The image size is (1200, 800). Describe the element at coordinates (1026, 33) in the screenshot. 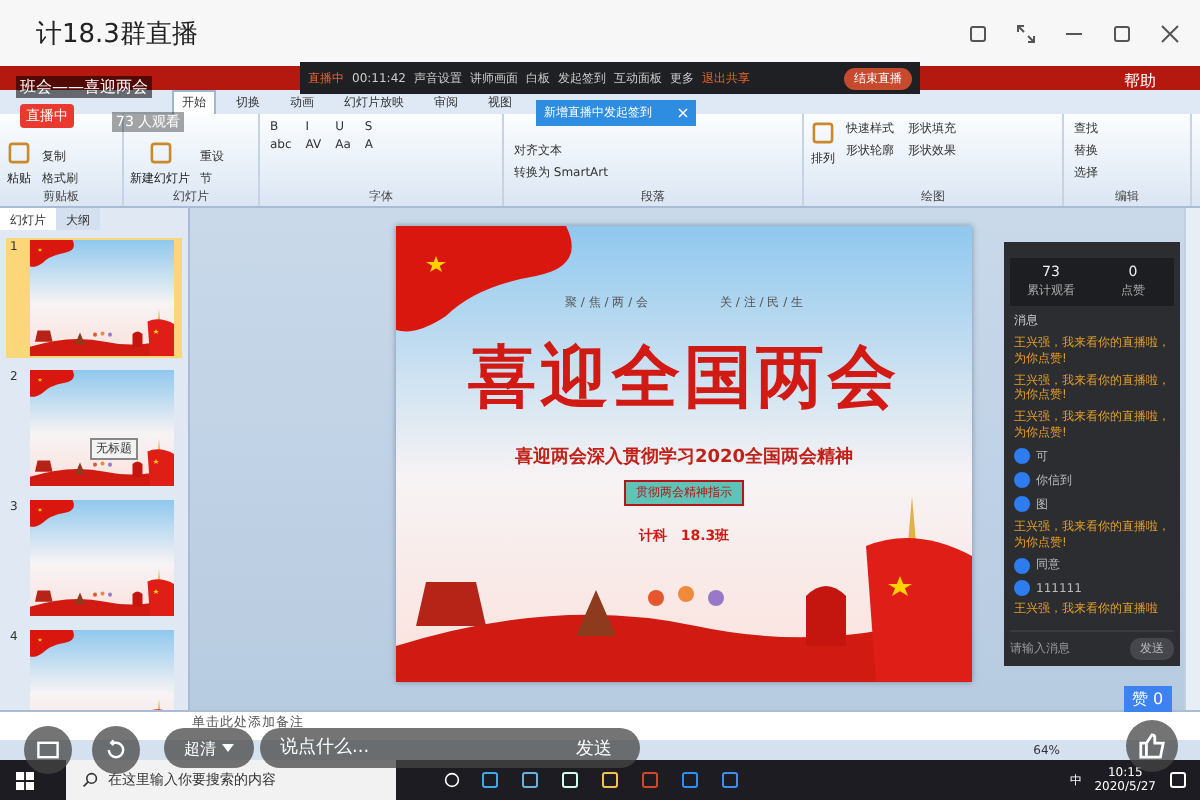

I see `fullscreen-icon` at that location.